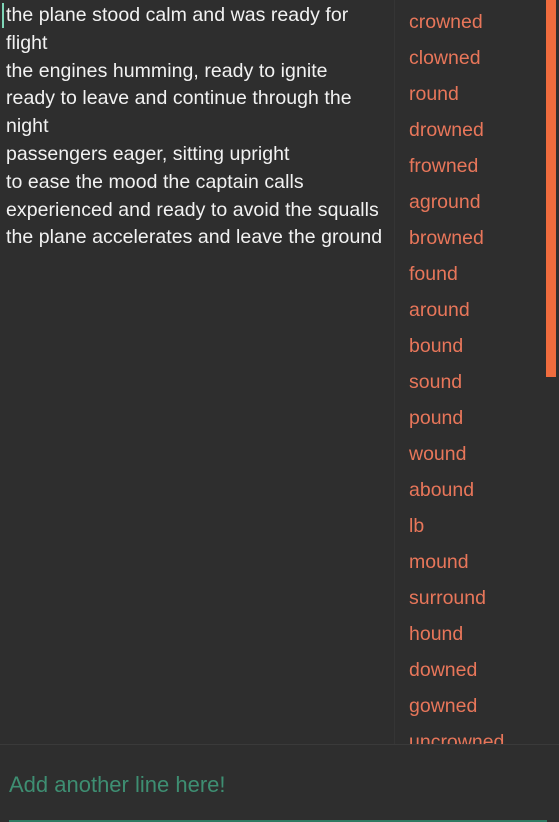  Describe the element at coordinates (551, 188) in the screenshot. I see `rhyme-list-scrollbar-thumb` at that location.